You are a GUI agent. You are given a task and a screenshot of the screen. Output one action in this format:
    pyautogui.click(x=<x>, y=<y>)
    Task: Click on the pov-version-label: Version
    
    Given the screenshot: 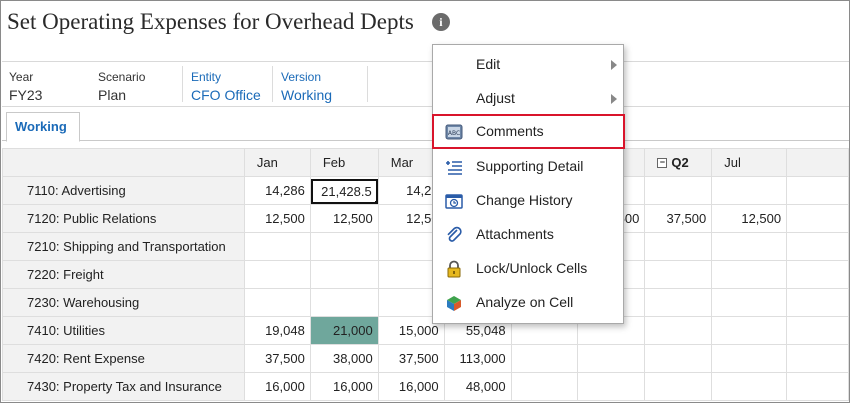 What is the action you would take?
    pyautogui.click(x=301, y=77)
    